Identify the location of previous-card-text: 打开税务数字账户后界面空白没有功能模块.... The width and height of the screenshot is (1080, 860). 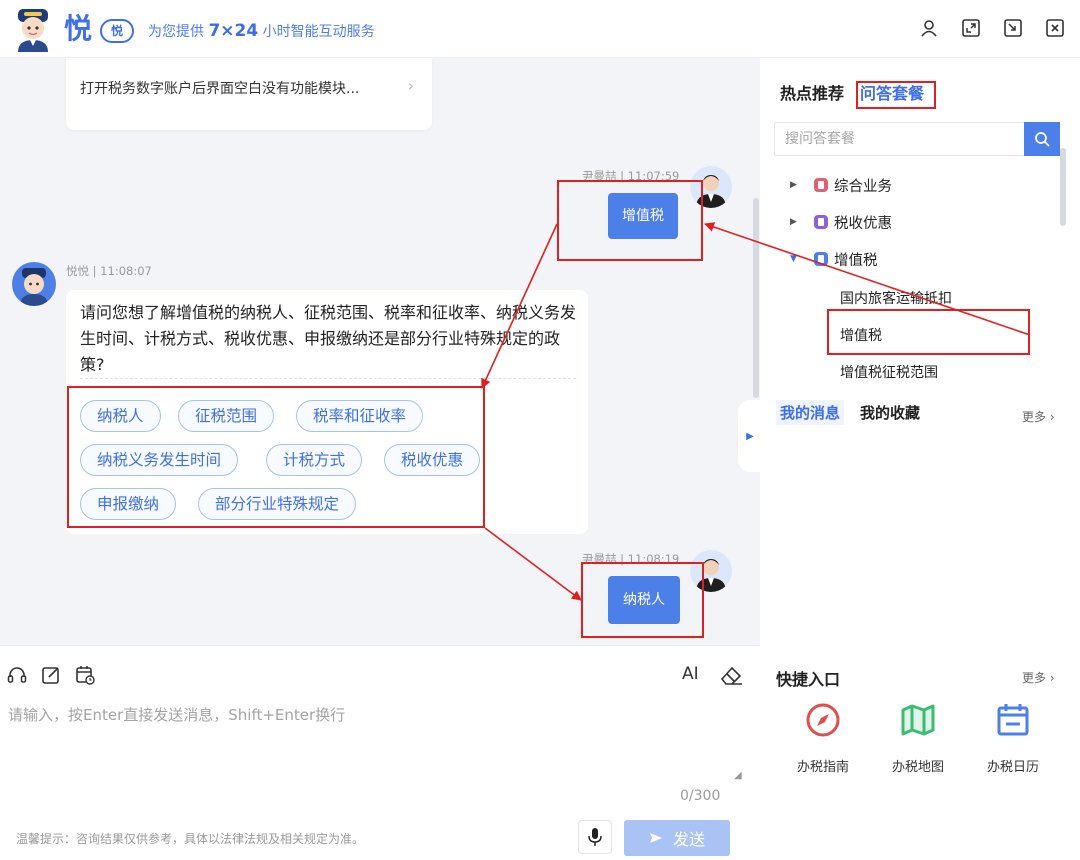
(220, 89).